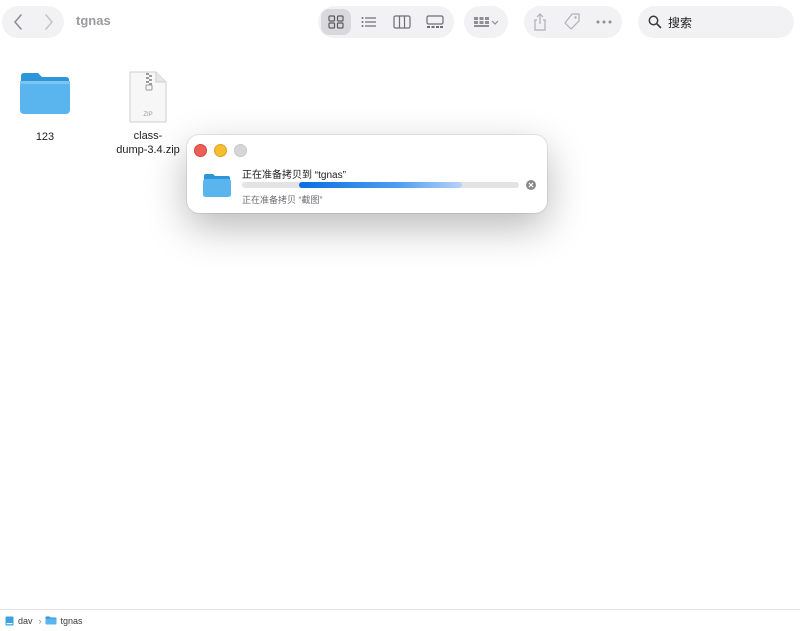  Describe the element at coordinates (367, 174) in the screenshot. I see `copy-progress-dialog: 正在准备拷贝到 “tgnas” 正在准备拷贝 “截图”` at that location.